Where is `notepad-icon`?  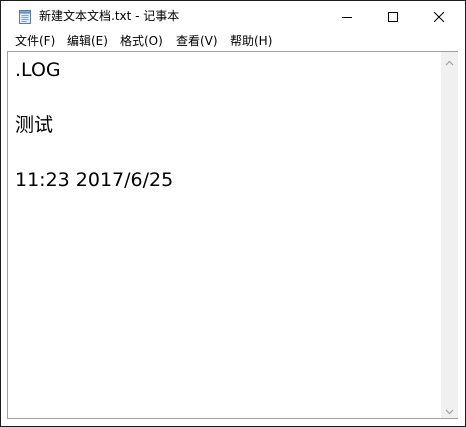
notepad-icon is located at coordinates (25, 16).